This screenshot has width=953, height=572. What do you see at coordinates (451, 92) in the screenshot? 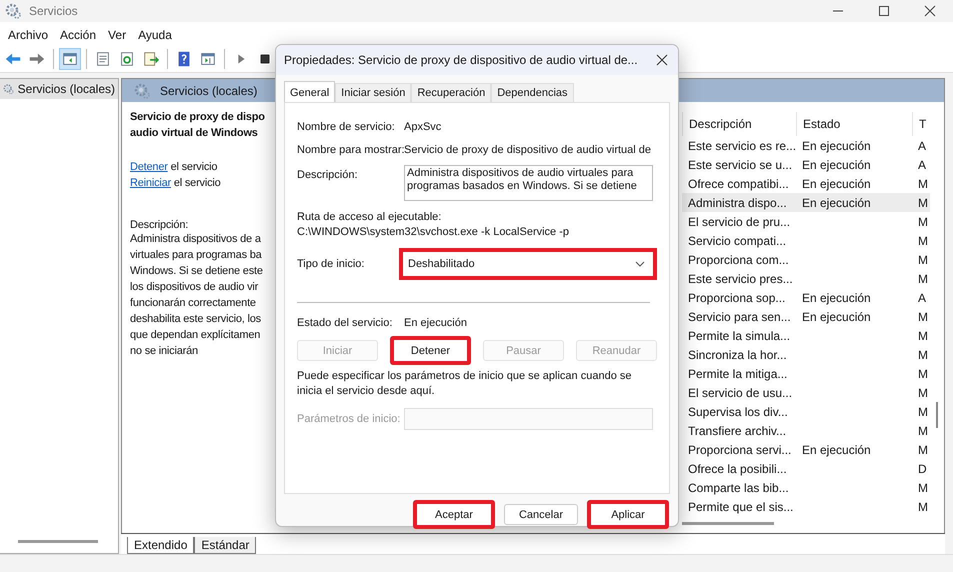
I see `dialog-tab: Recuperación` at bounding box center [451, 92].